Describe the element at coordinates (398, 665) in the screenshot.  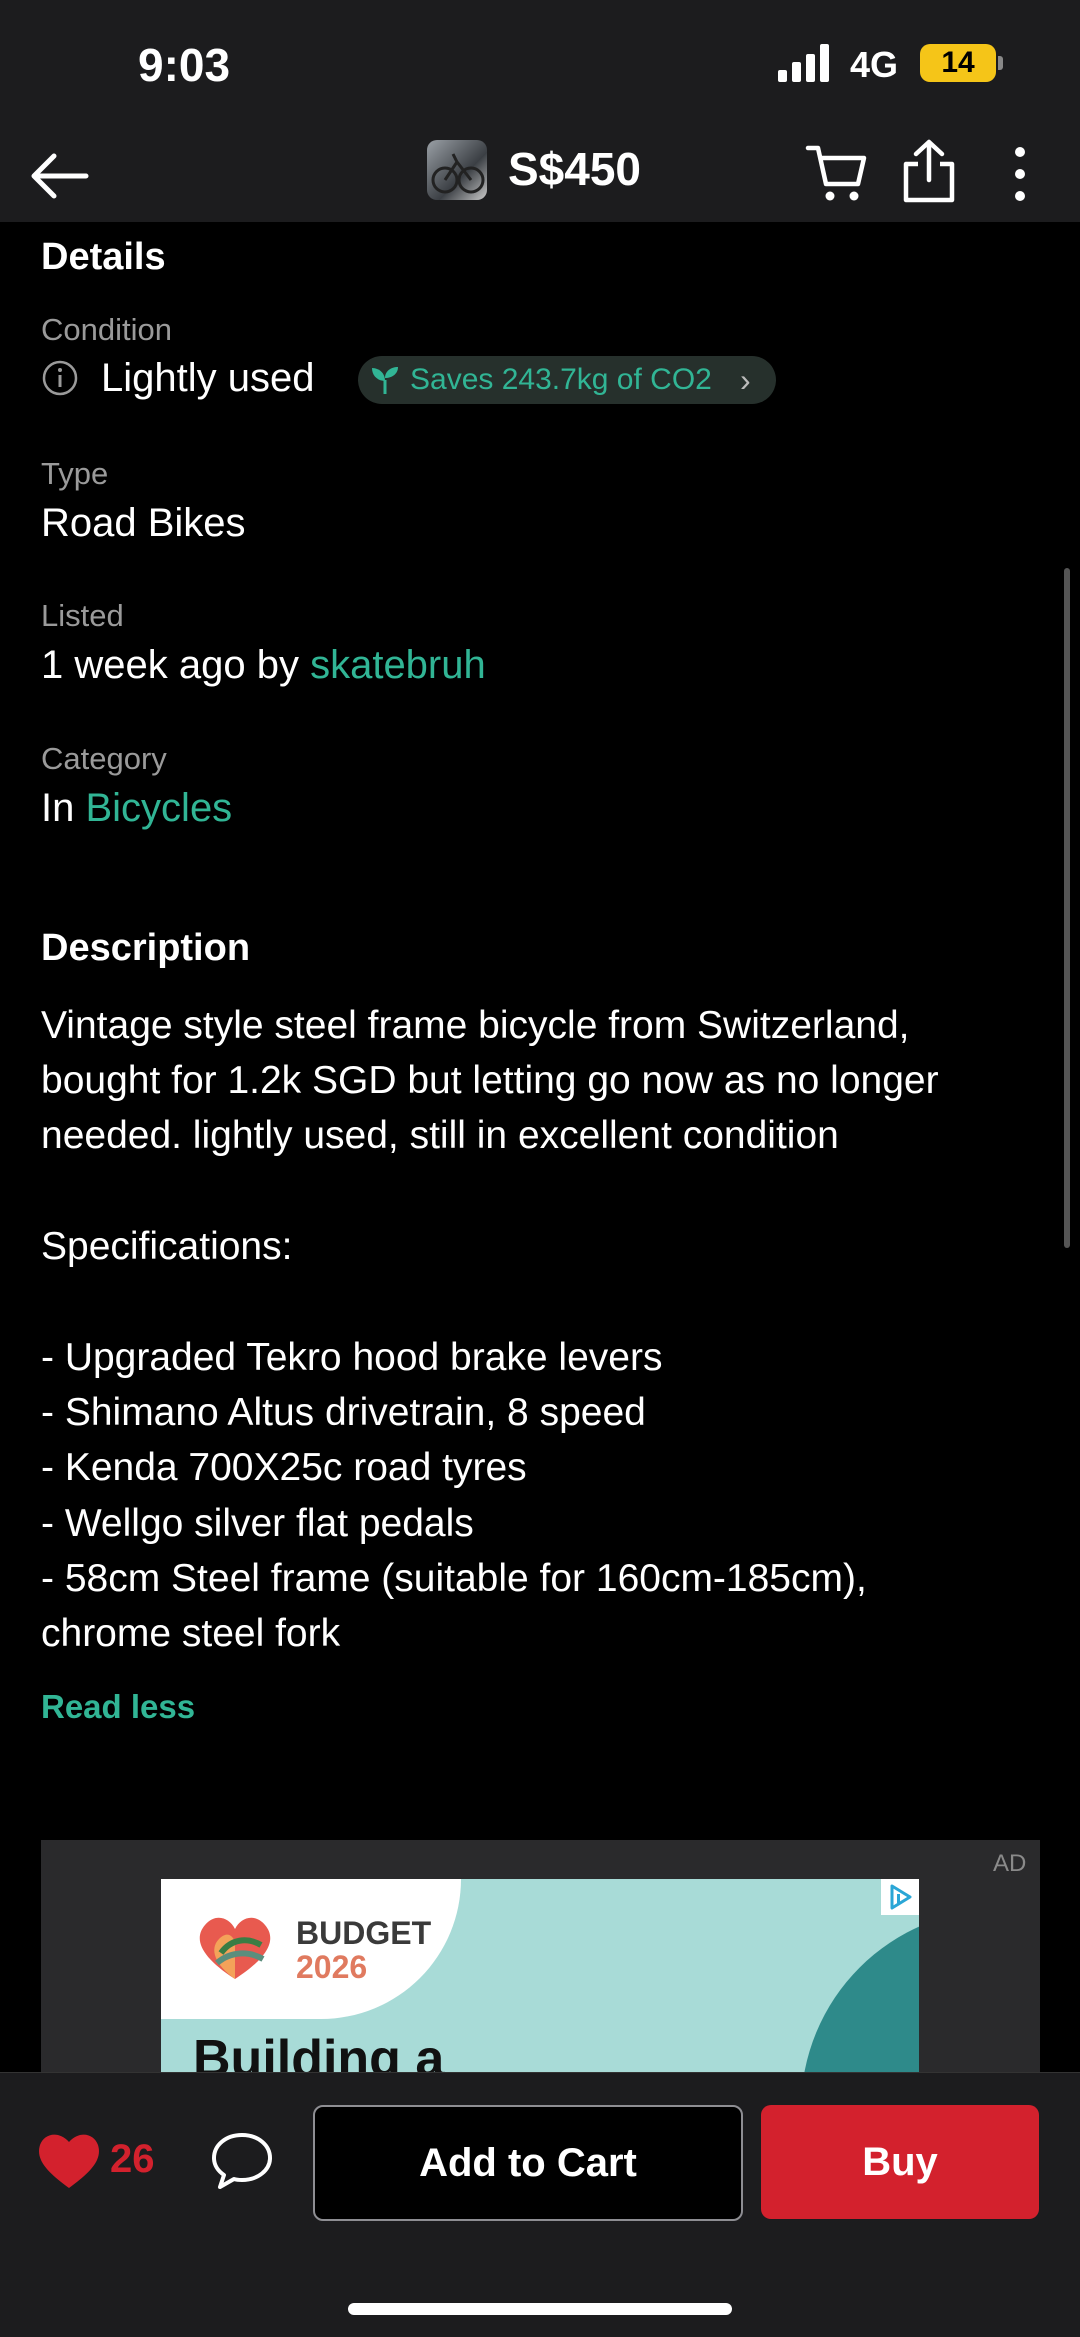
I see `seller-username-link: skatebruh` at that location.